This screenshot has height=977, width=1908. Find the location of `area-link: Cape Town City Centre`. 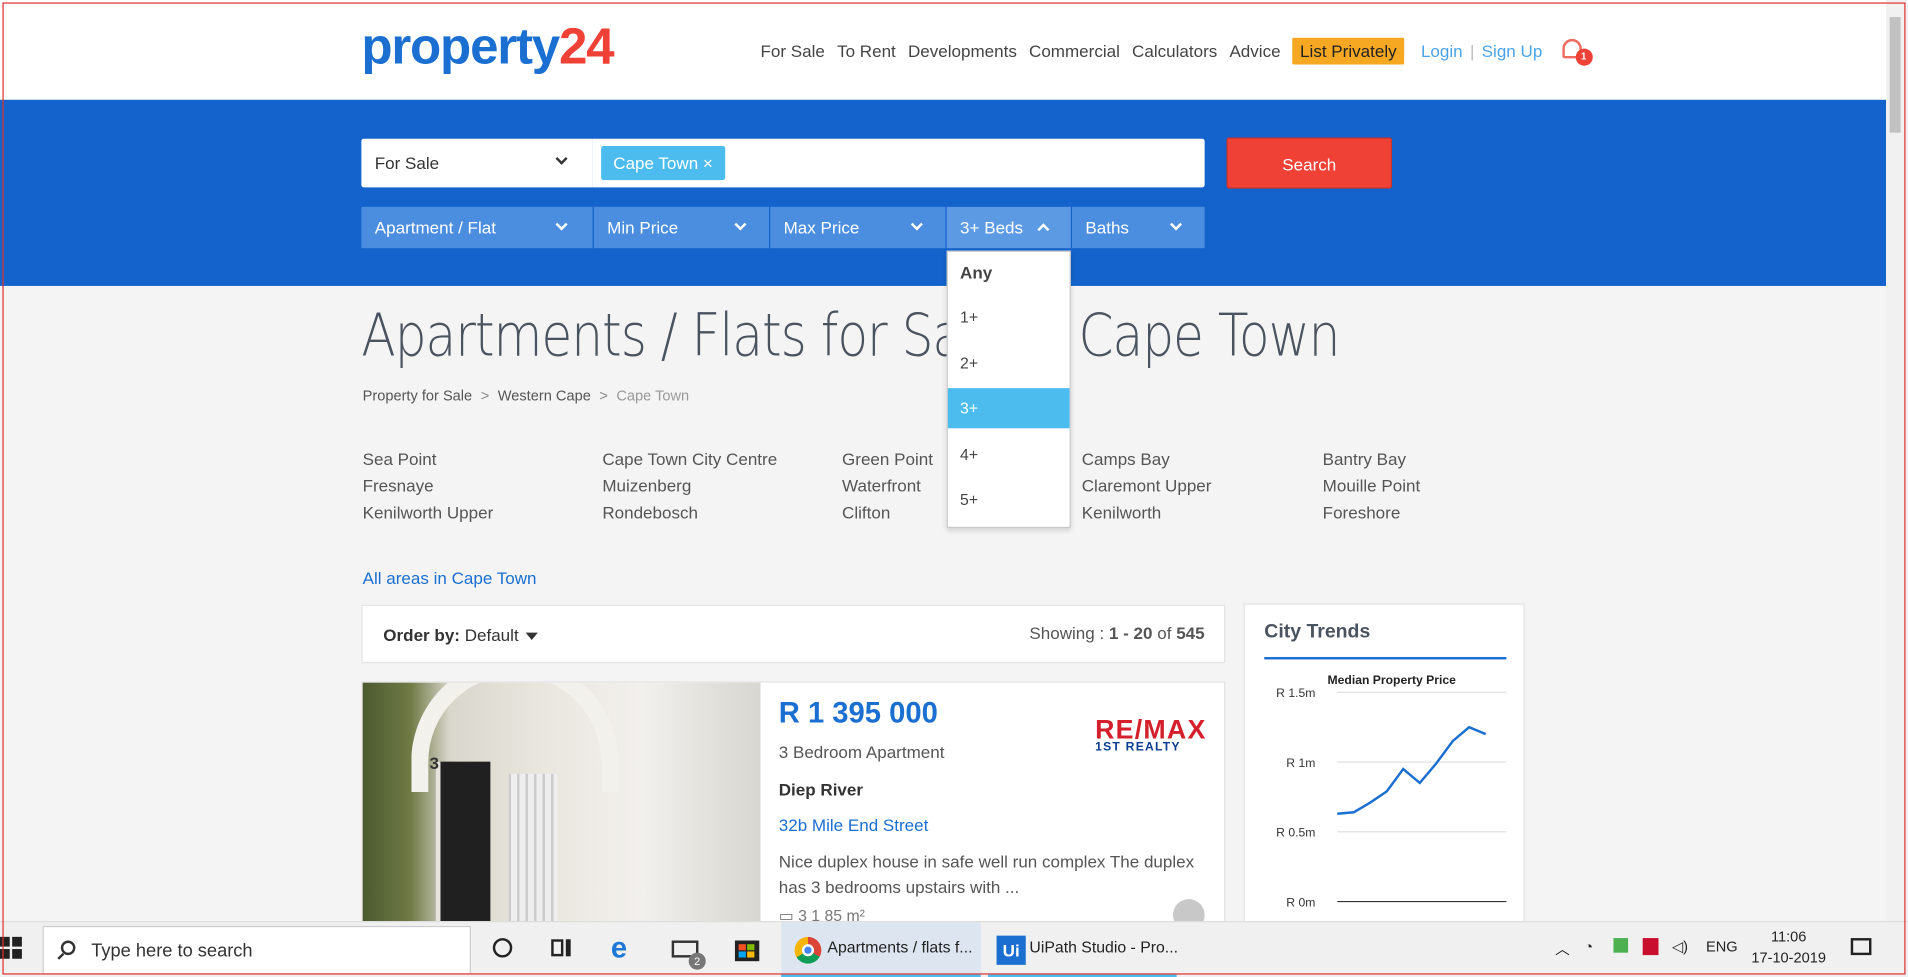

area-link: Cape Town City Centre is located at coordinates (689, 458).